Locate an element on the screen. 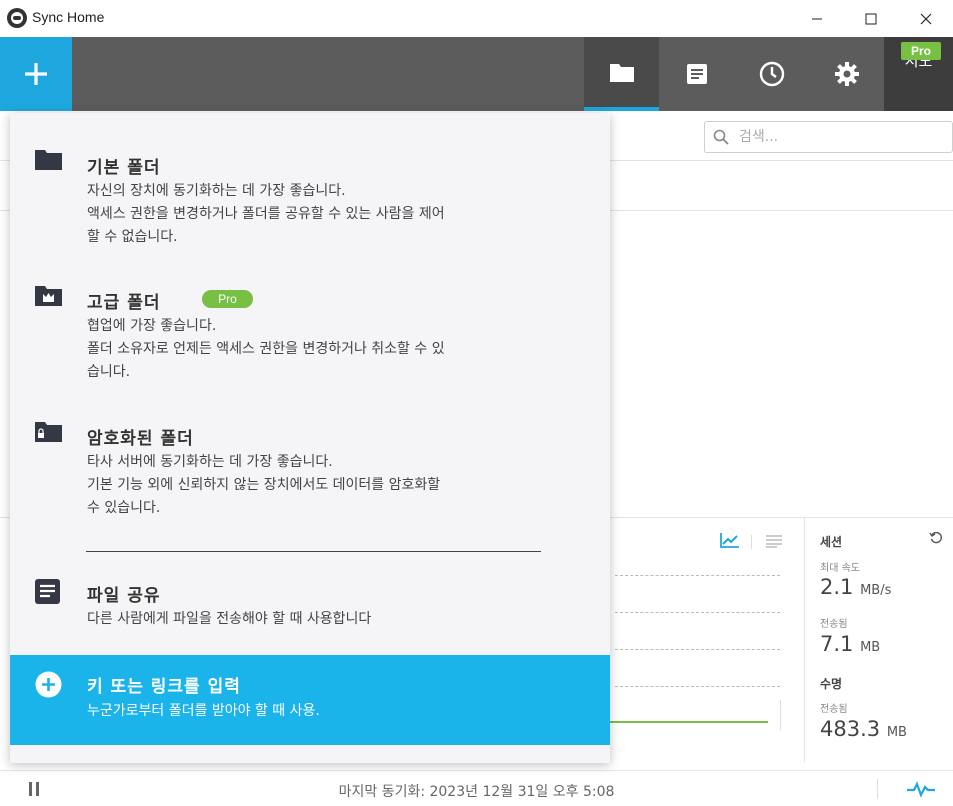 This screenshot has height=806, width=953. max-speed-value: 2.1 MB/s is located at coordinates (855, 587).